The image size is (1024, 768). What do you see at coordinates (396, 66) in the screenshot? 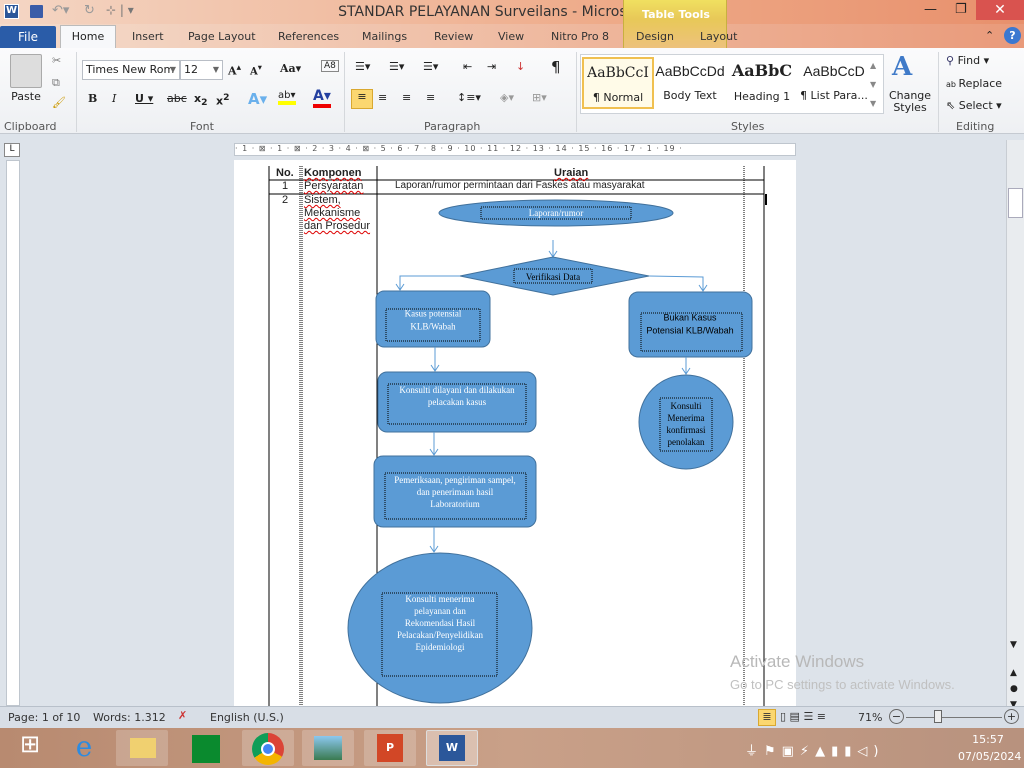
I see `numbering-icon: ☰▾` at bounding box center [396, 66].